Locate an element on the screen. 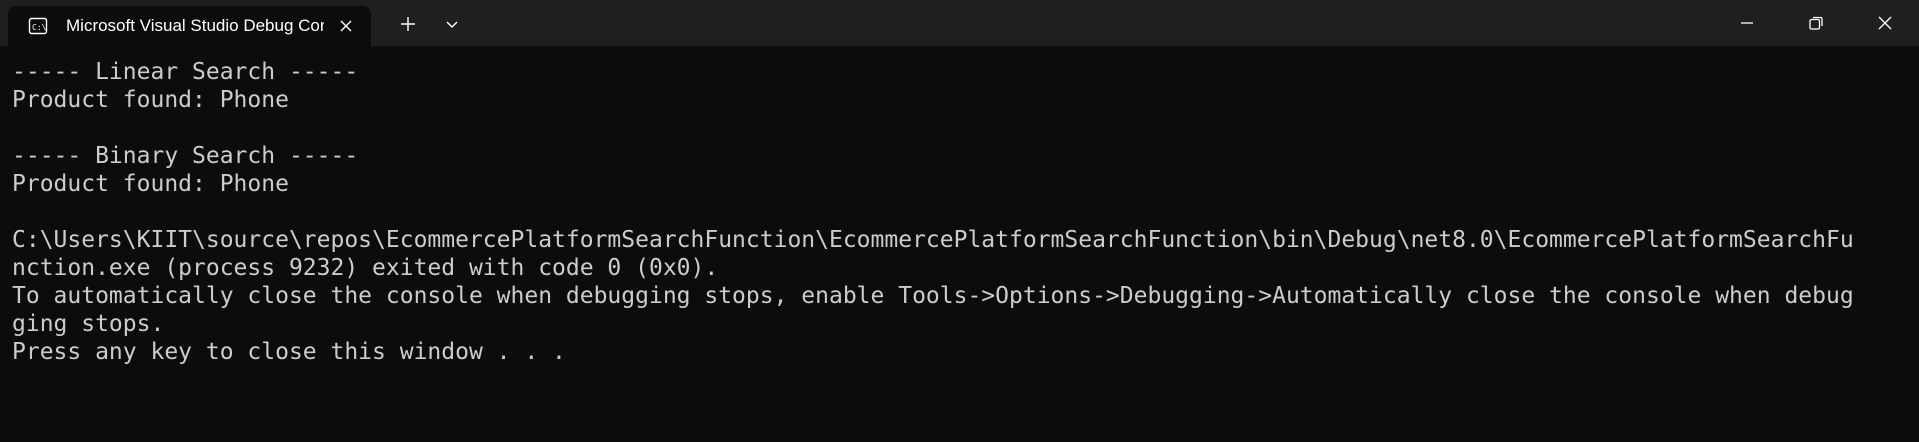 The height and width of the screenshot is (442, 1919). console-line: ----- Binary Search ----- is located at coordinates (185, 156).